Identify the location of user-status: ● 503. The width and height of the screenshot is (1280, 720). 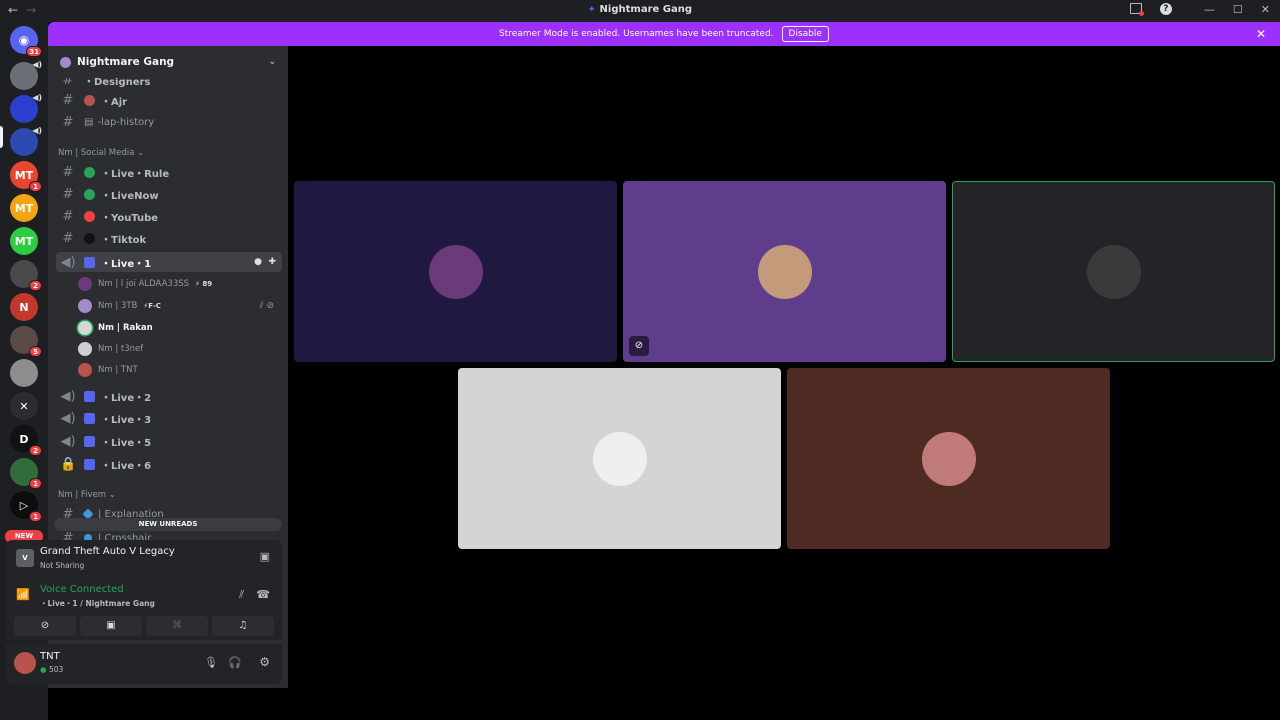
(51, 669).